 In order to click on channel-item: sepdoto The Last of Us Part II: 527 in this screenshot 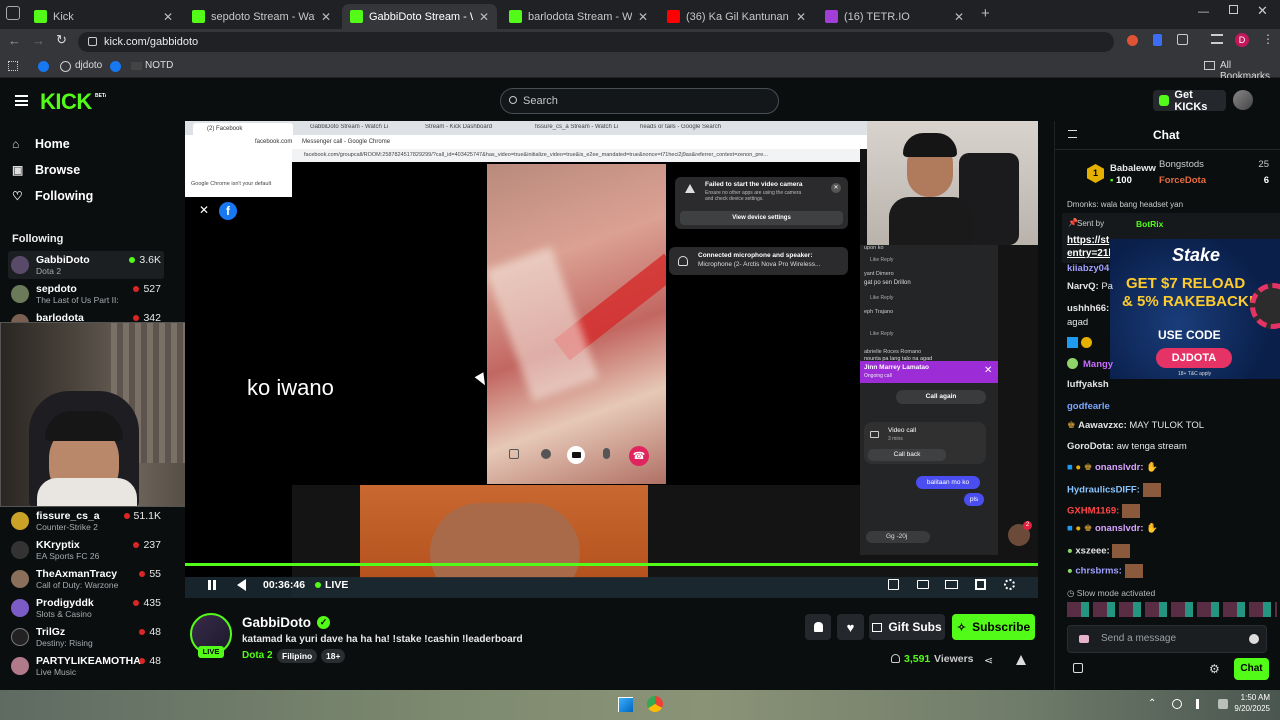, I will do `click(86, 294)`.